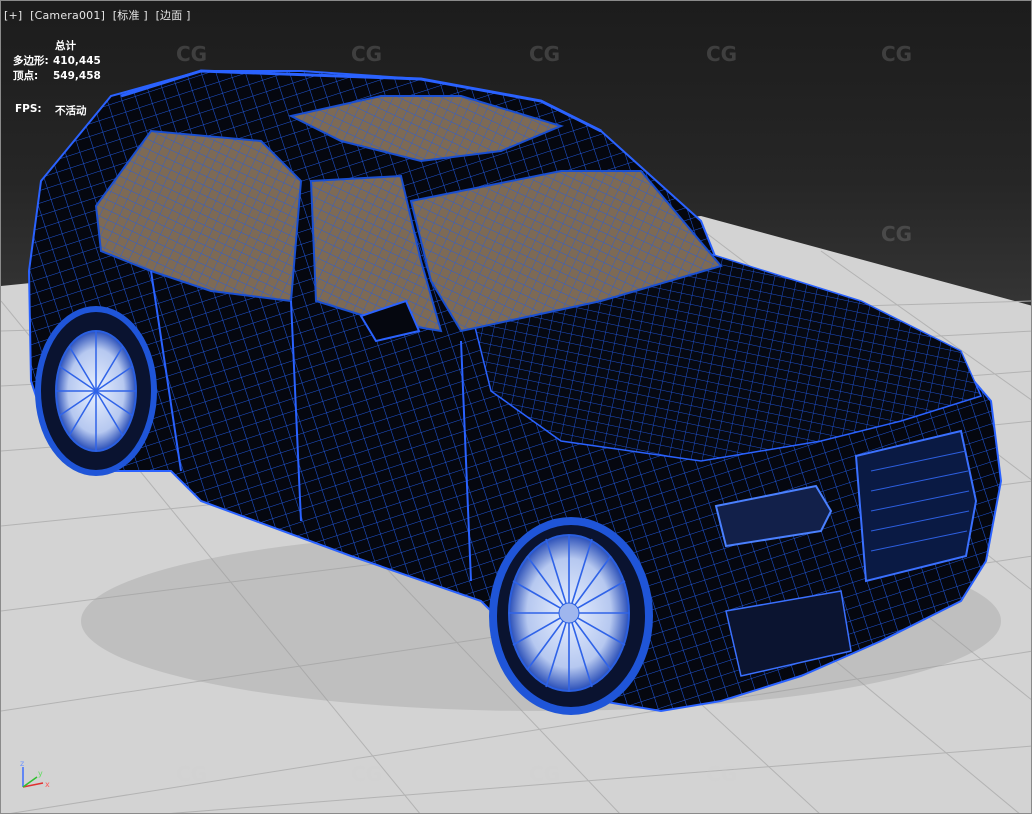  Describe the element at coordinates (65, 46) in the screenshot. I see `stats-header: 总计` at that location.